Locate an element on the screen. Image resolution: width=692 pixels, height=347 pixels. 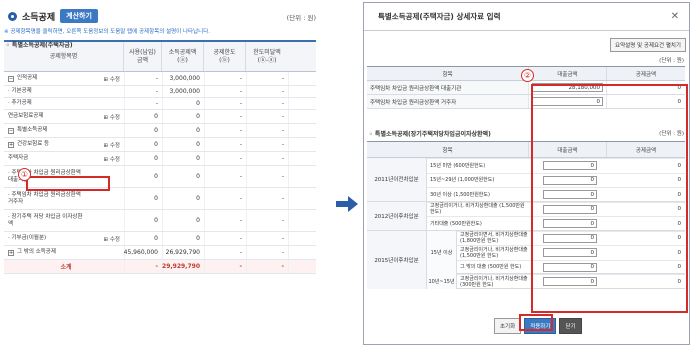
close-icon: ✕ is located at coordinates (675, 16).